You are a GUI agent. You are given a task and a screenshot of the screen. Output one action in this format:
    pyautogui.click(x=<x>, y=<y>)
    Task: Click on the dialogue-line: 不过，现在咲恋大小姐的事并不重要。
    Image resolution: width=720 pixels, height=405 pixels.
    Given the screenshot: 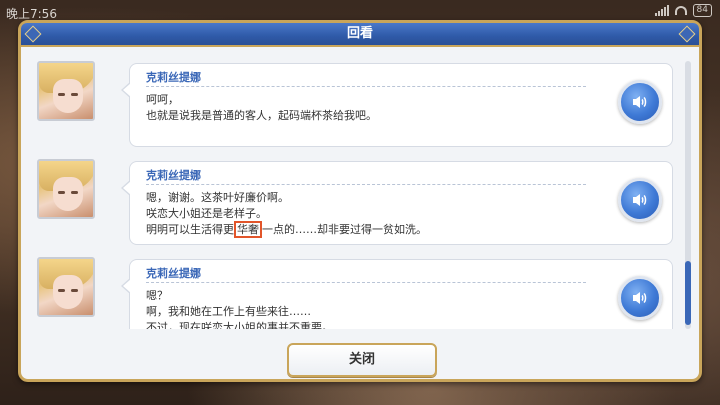 What is the action you would take?
    pyautogui.click(x=239, y=325)
    